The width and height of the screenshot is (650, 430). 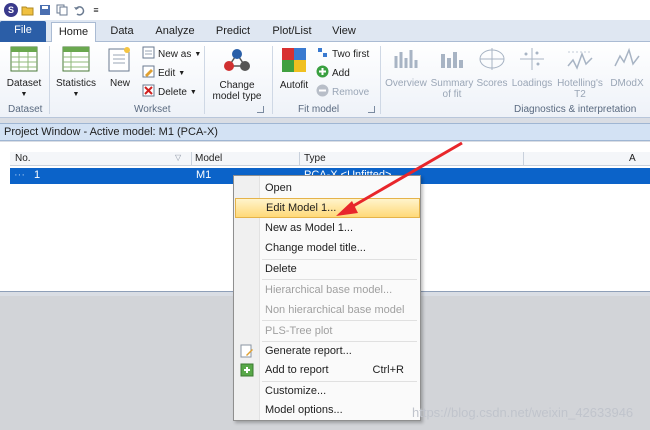 I want to click on scores-icon, so click(x=492, y=60).